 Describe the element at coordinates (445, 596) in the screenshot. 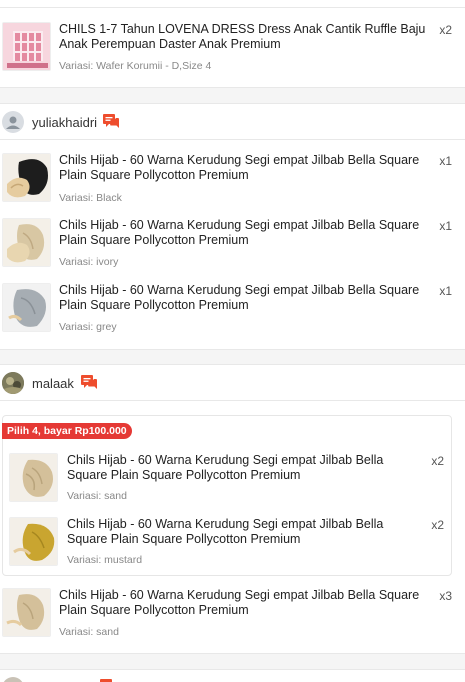

I see `product-quantity: x3` at that location.